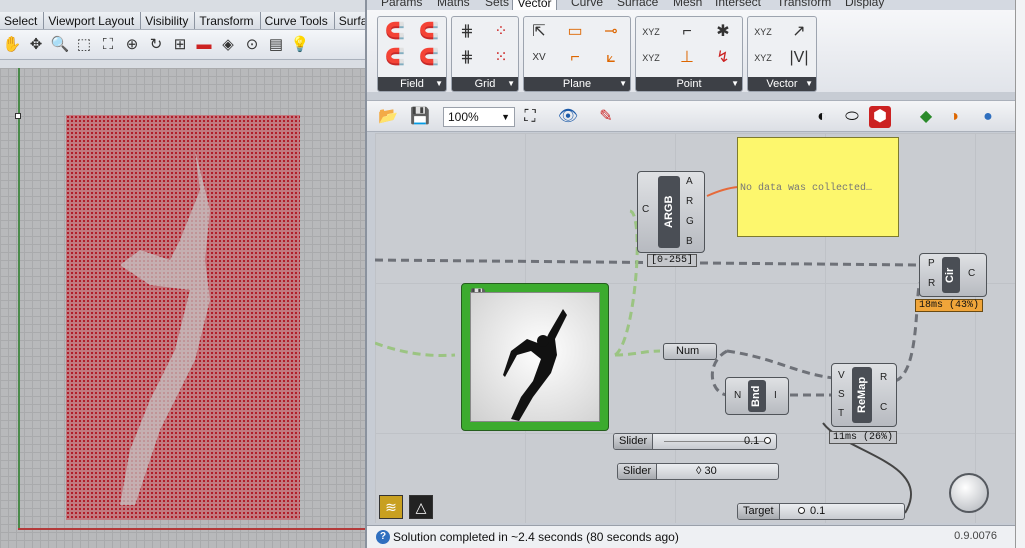 Image resolution: width=1025 pixels, height=548 pixels. What do you see at coordinates (350, 20) in the screenshot?
I see `tab-surface: Surfa` at bounding box center [350, 20].